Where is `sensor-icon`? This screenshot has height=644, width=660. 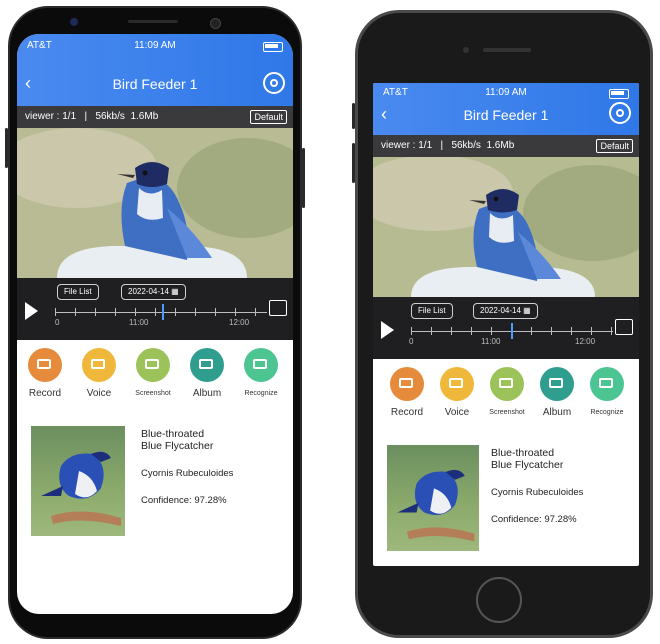 sensor-icon is located at coordinates (215, 23).